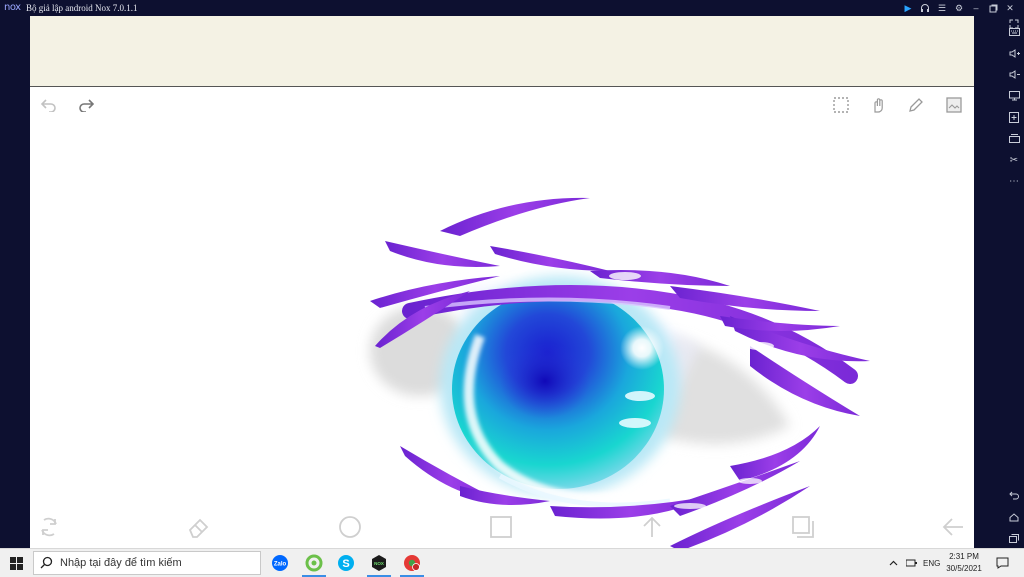 This screenshot has width=1024, height=577. Describe the element at coordinates (1014, 160) in the screenshot. I see `scissors-icon: ✂` at that location.